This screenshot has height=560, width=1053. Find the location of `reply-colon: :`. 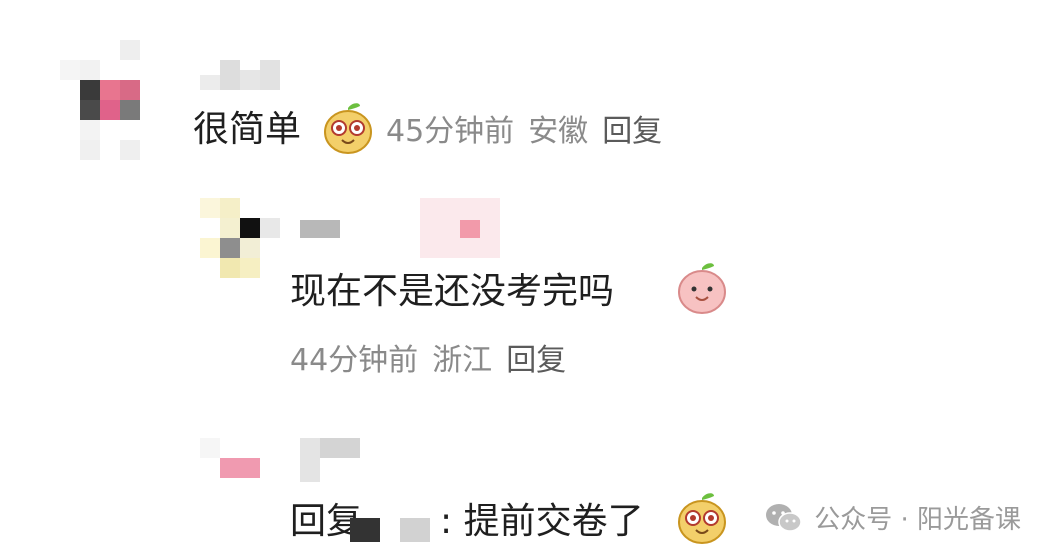

reply-colon: : is located at coordinates (446, 521).